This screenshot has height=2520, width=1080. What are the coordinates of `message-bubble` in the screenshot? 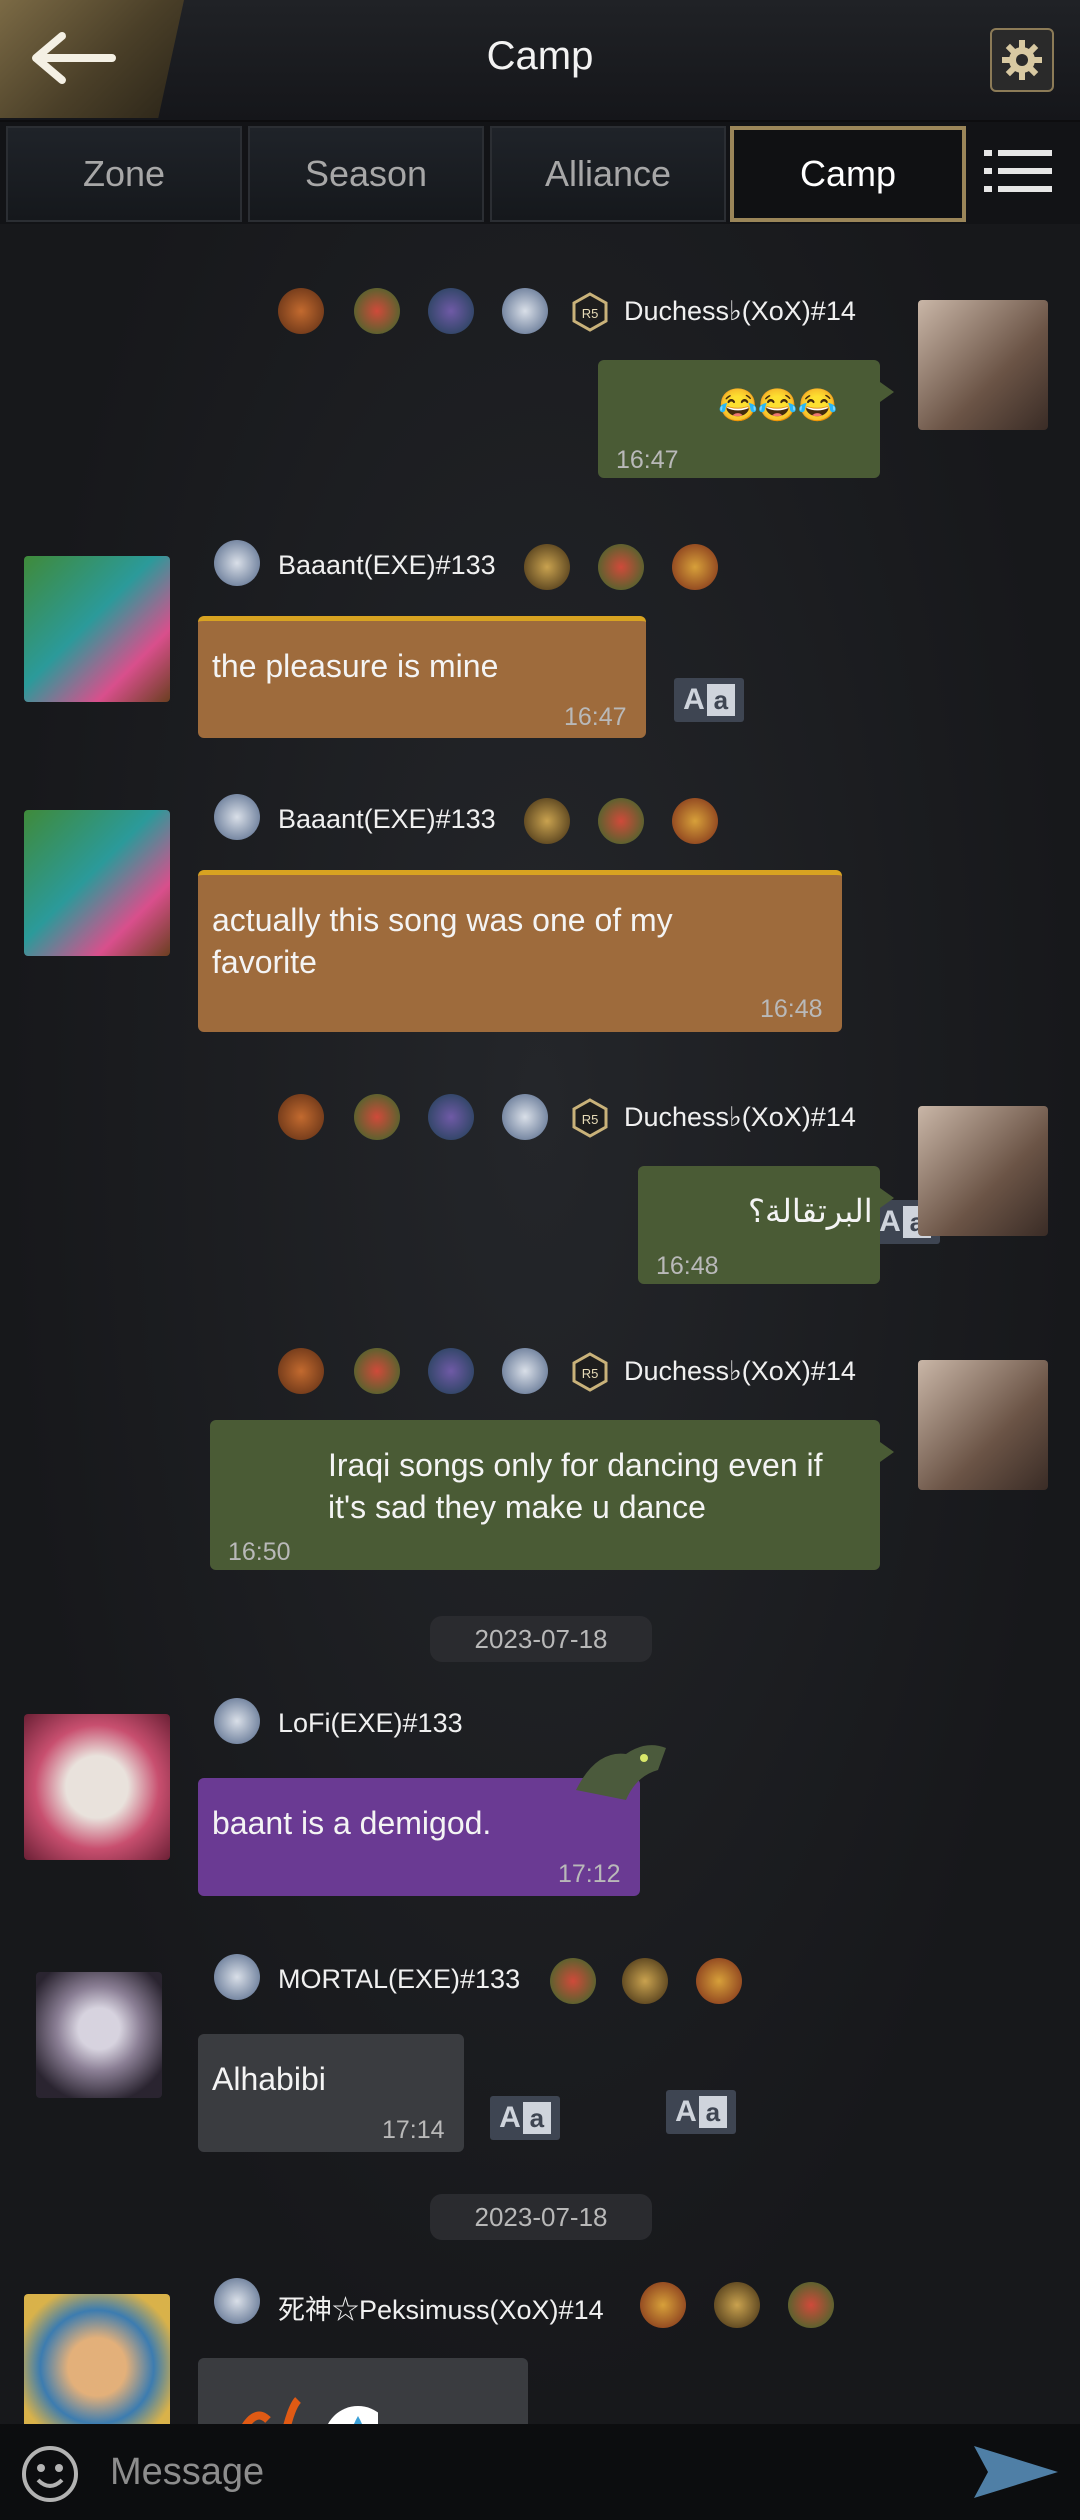 It's located at (363, 2391).